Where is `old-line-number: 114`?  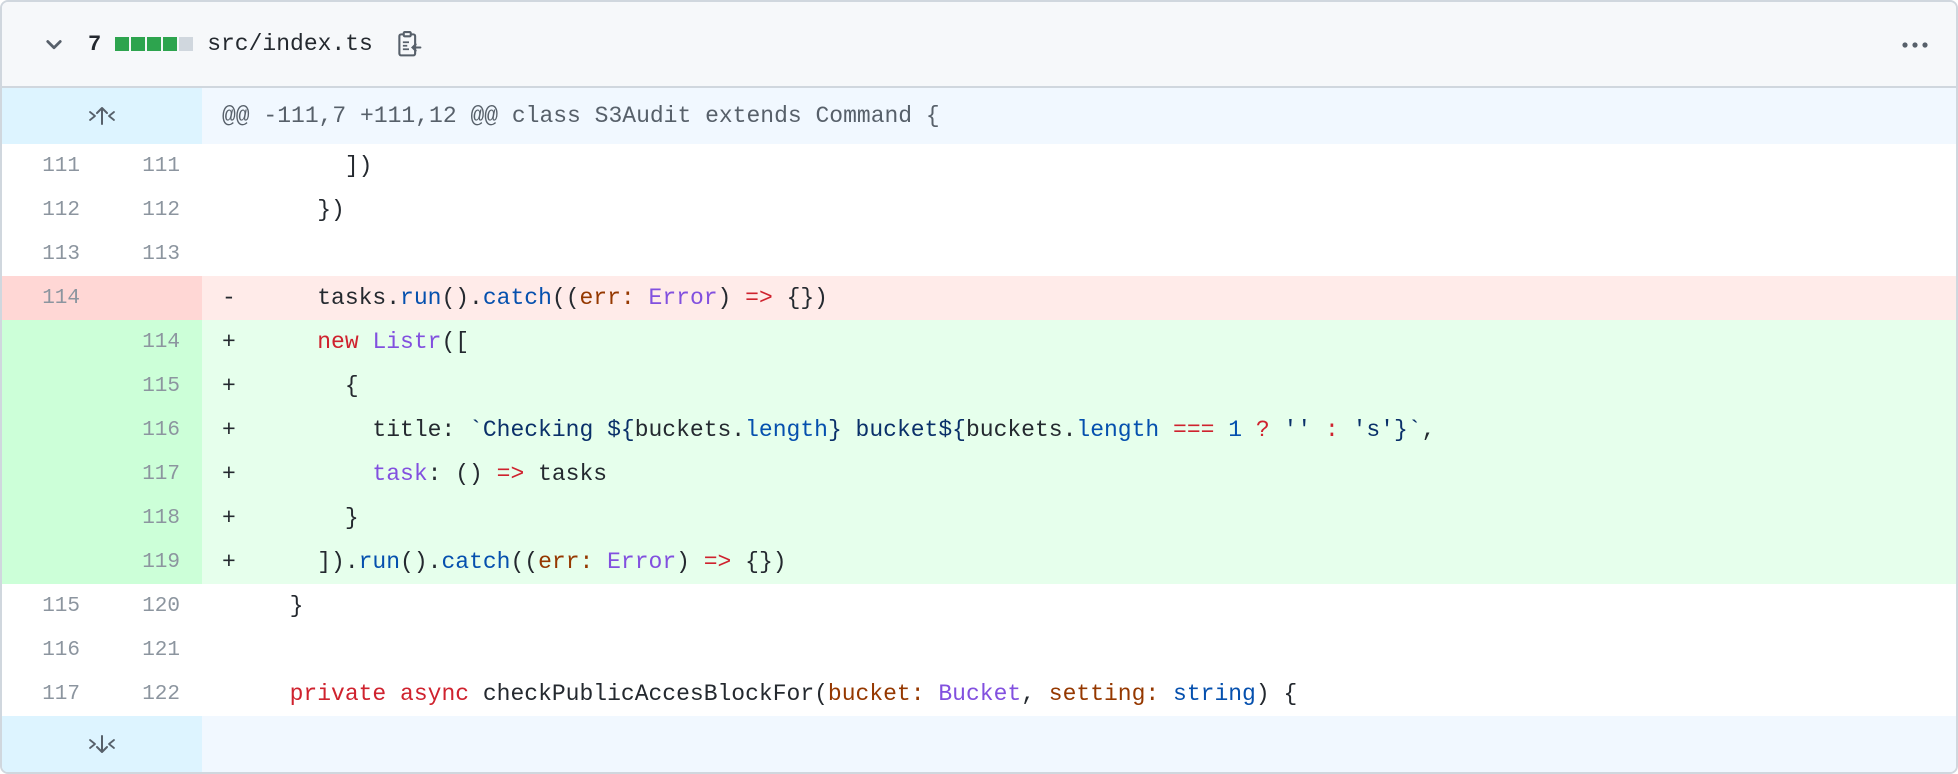
old-line-number: 114 is located at coordinates (52, 298).